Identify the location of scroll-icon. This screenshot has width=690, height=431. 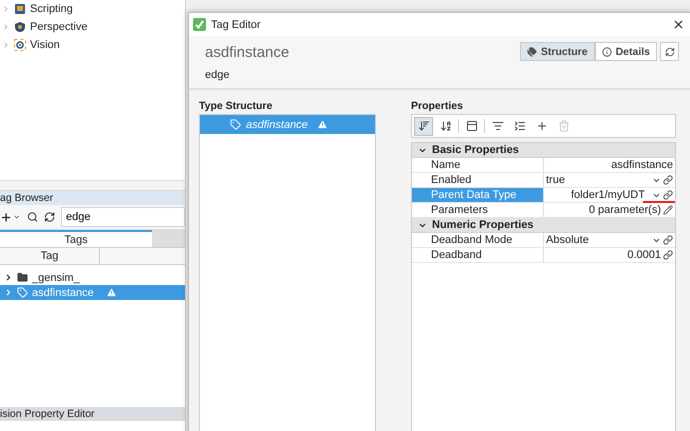
(20, 9).